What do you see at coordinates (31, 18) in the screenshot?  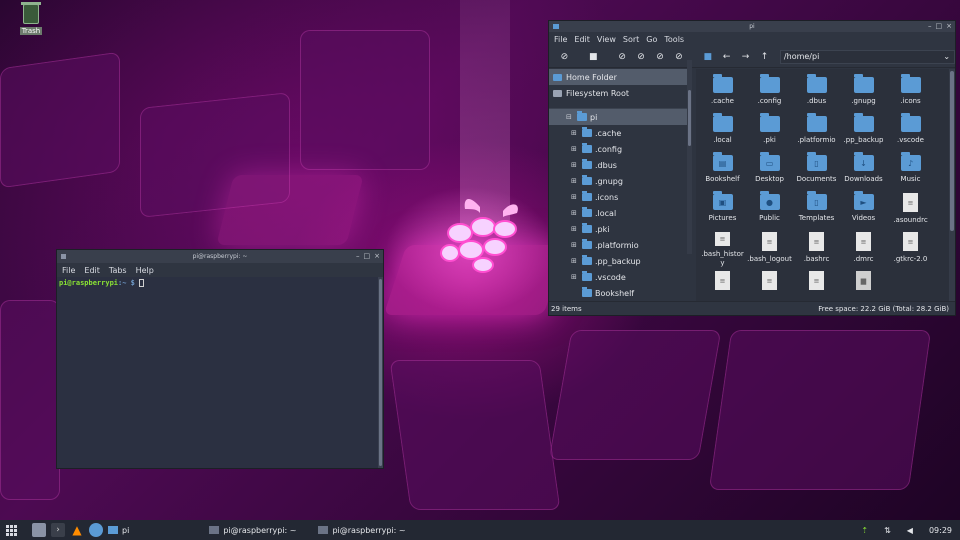 I see `desktop-trash: Trash` at bounding box center [31, 18].